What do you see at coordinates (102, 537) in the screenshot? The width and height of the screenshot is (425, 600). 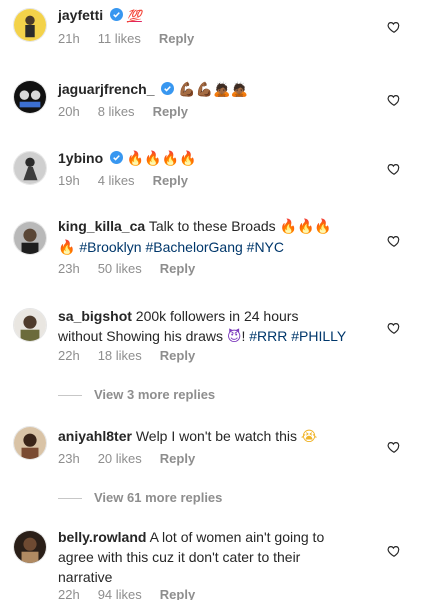 I see `comment-username: belly.rowland` at bounding box center [102, 537].